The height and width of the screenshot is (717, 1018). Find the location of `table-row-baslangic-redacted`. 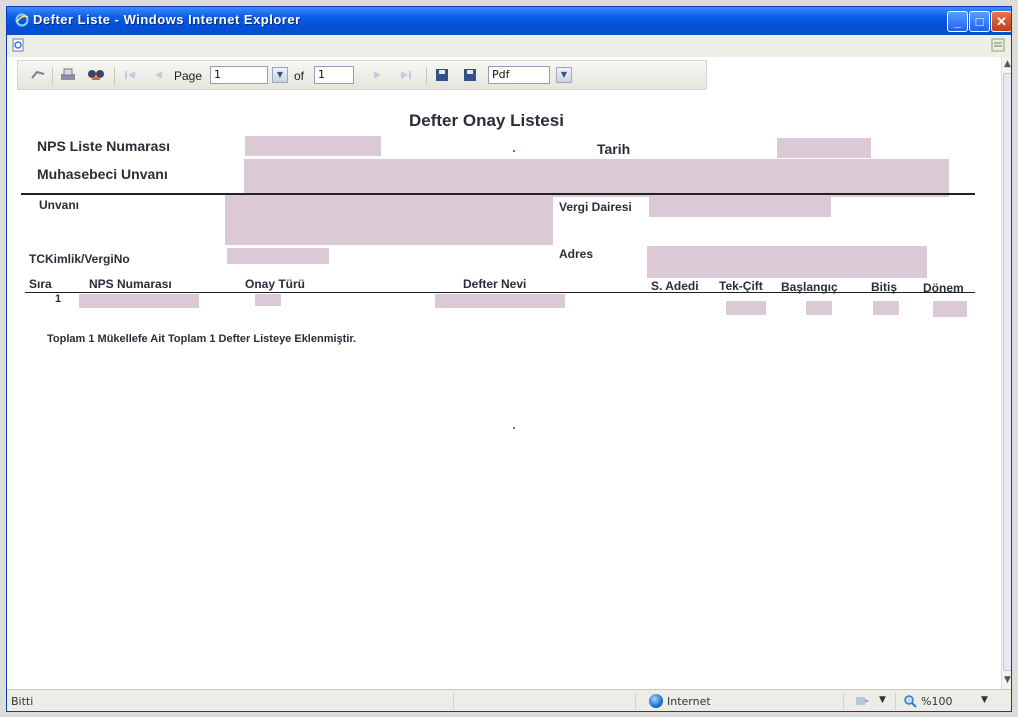

table-row-baslangic-redacted is located at coordinates (819, 308).